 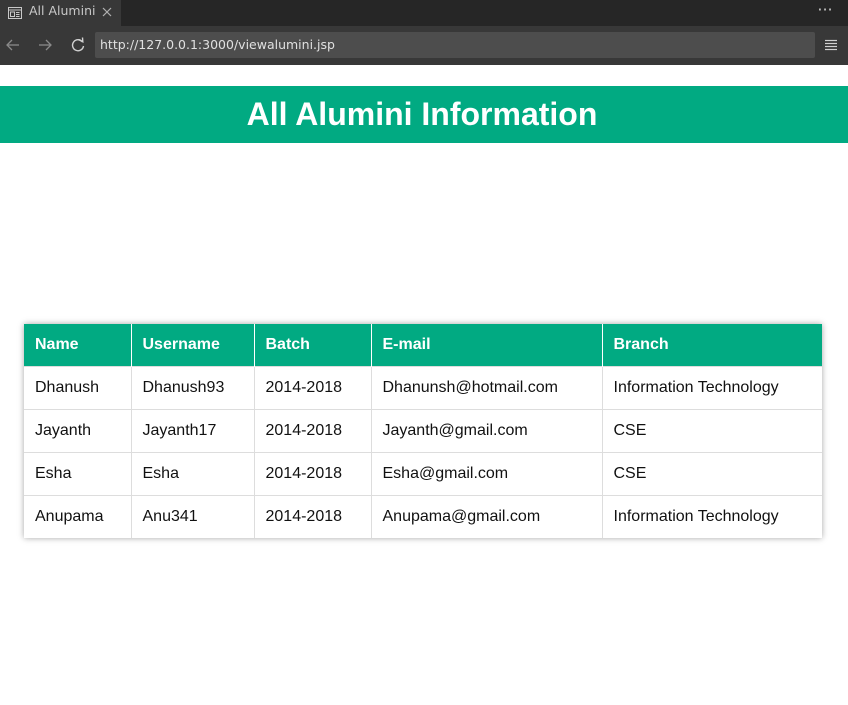 What do you see at coordinates (78, 45) in the screenshot?
I see `reload-icon` at bounding box center [78, 45].